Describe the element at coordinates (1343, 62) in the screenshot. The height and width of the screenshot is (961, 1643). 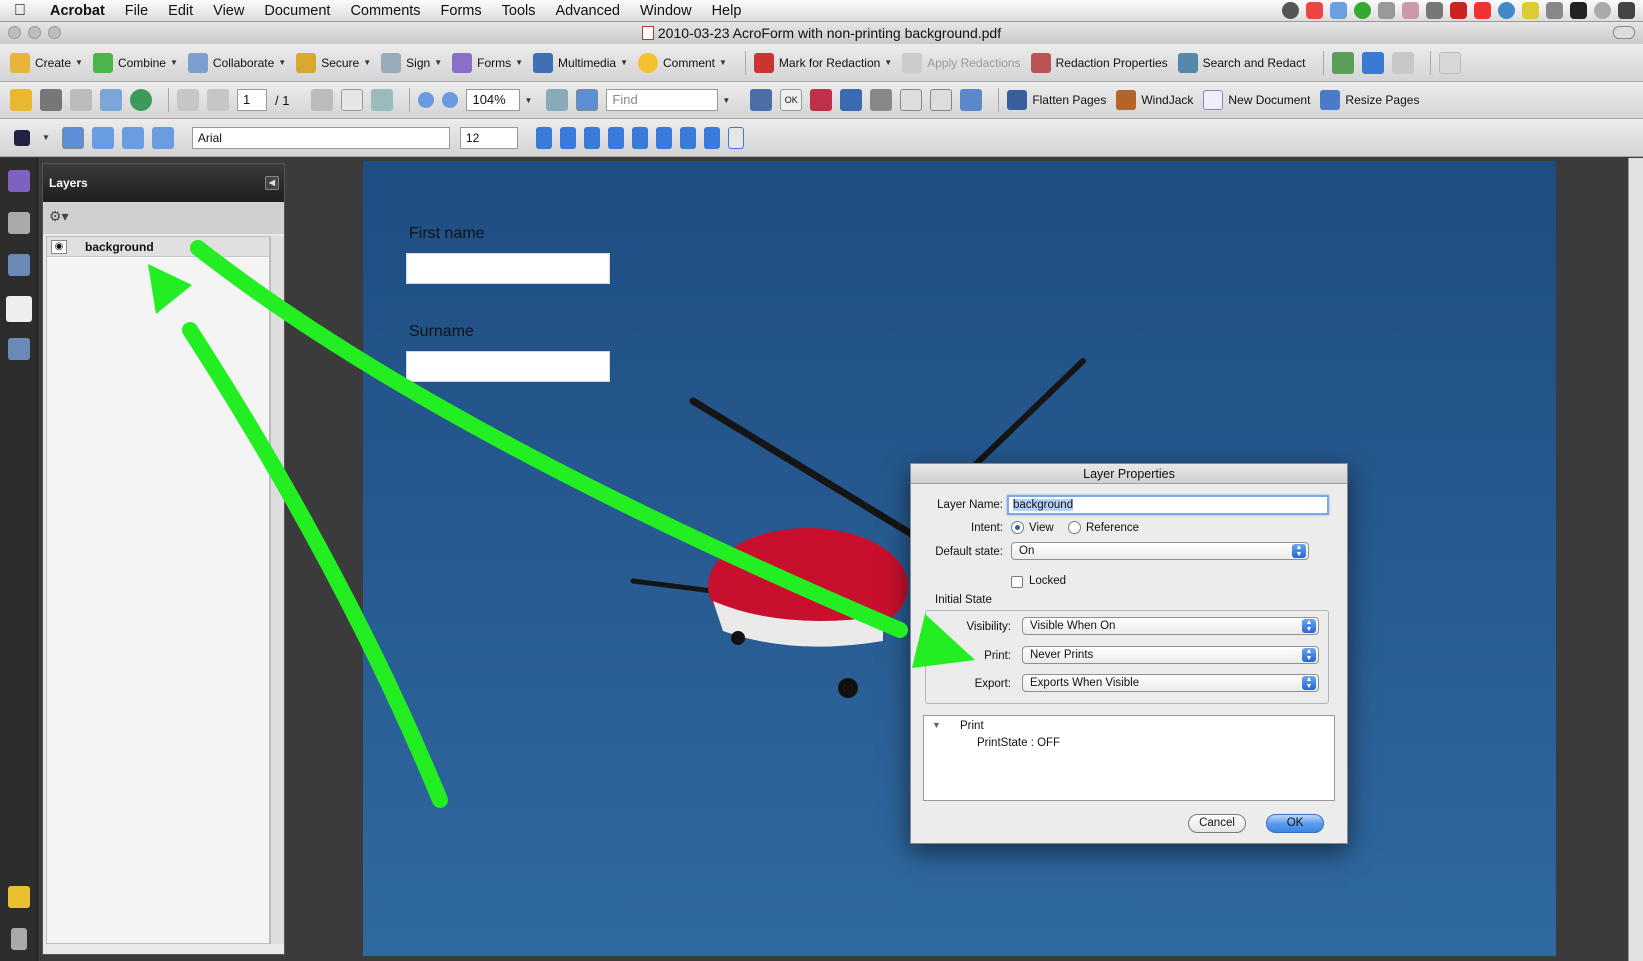
I see `spellcheck-icon` at that location.